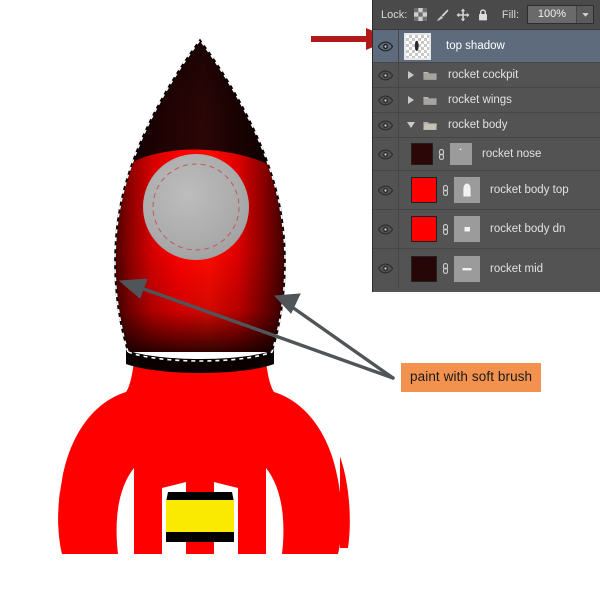 The image size is (600, 600). I want to click on layer-row-top-shadow: top shadow, so click(486, 46).